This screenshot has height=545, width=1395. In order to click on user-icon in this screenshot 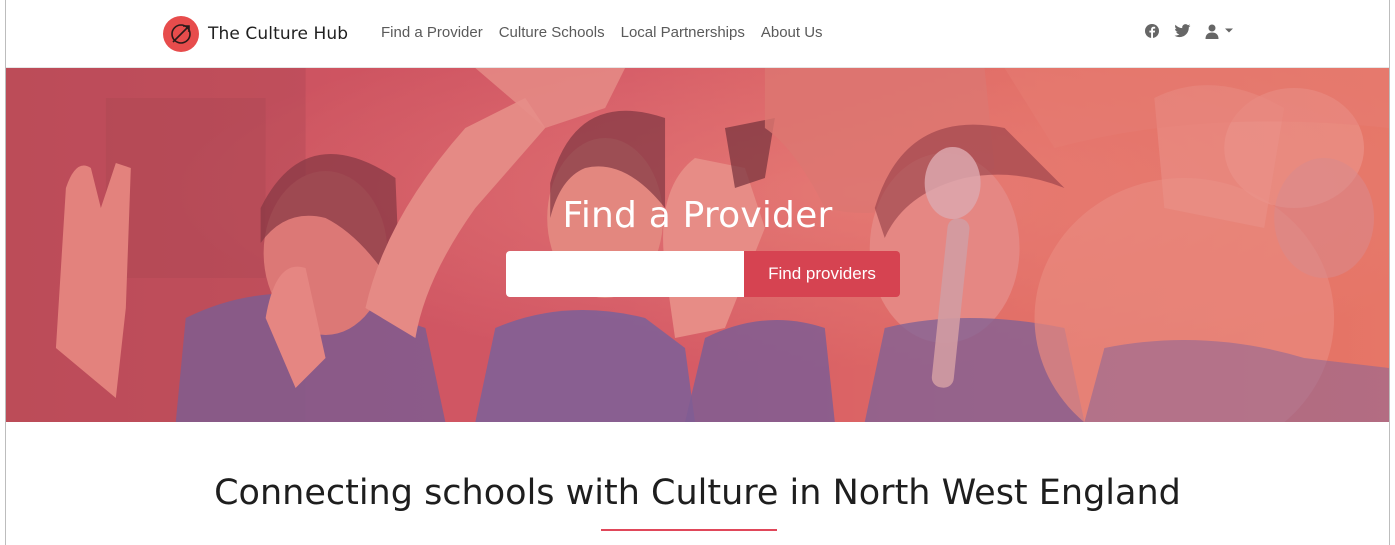, I will do `click(1212, 31)`.